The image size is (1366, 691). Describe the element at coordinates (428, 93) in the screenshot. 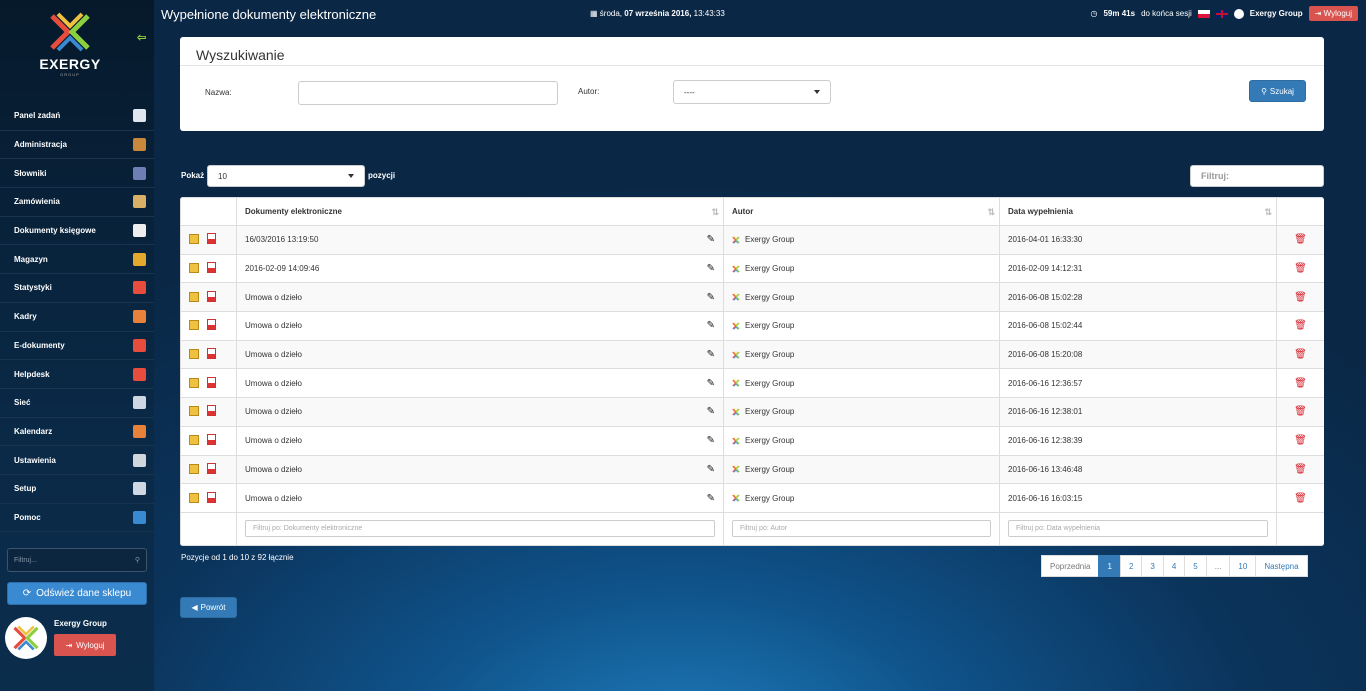

I see `name-input` at that location.